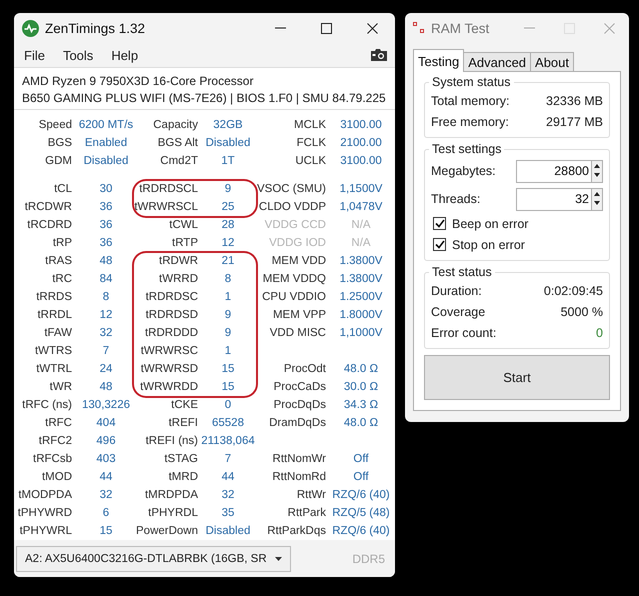  What do you see at coordinates (361, 207) in the screenshot?
I see `timing-value: 1,0478V` at bounding box center [361, 207].